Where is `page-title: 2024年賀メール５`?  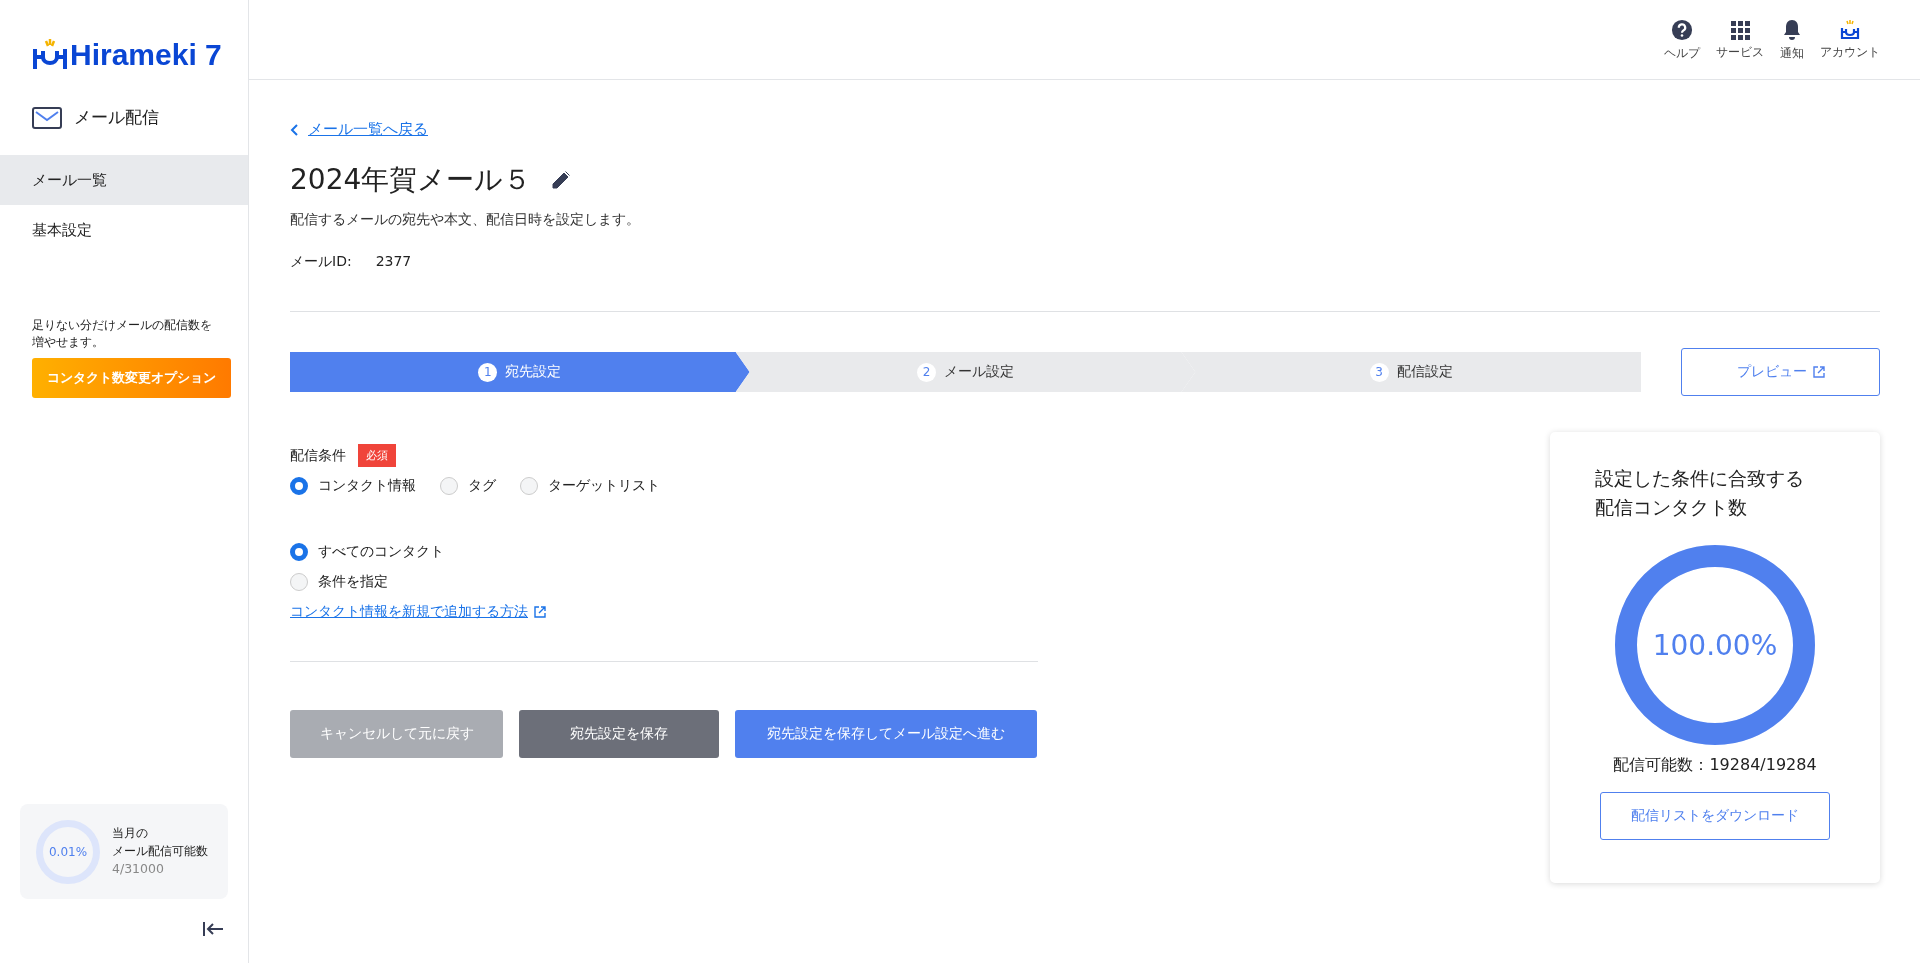
page-title: 2024年賀メール５ is located at coordinates (411, 180).